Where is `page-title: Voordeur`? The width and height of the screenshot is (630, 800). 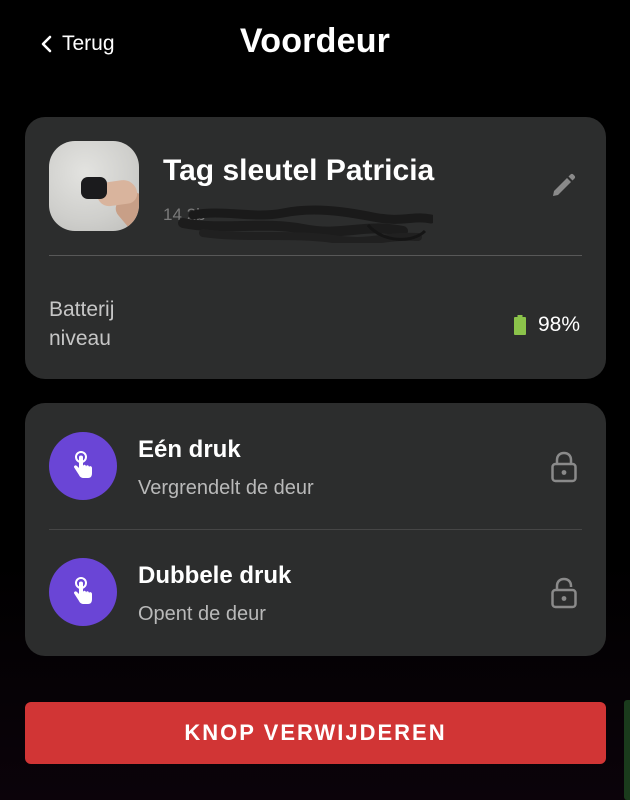
page-title: Voordeur is located at coordinates (315, 41).